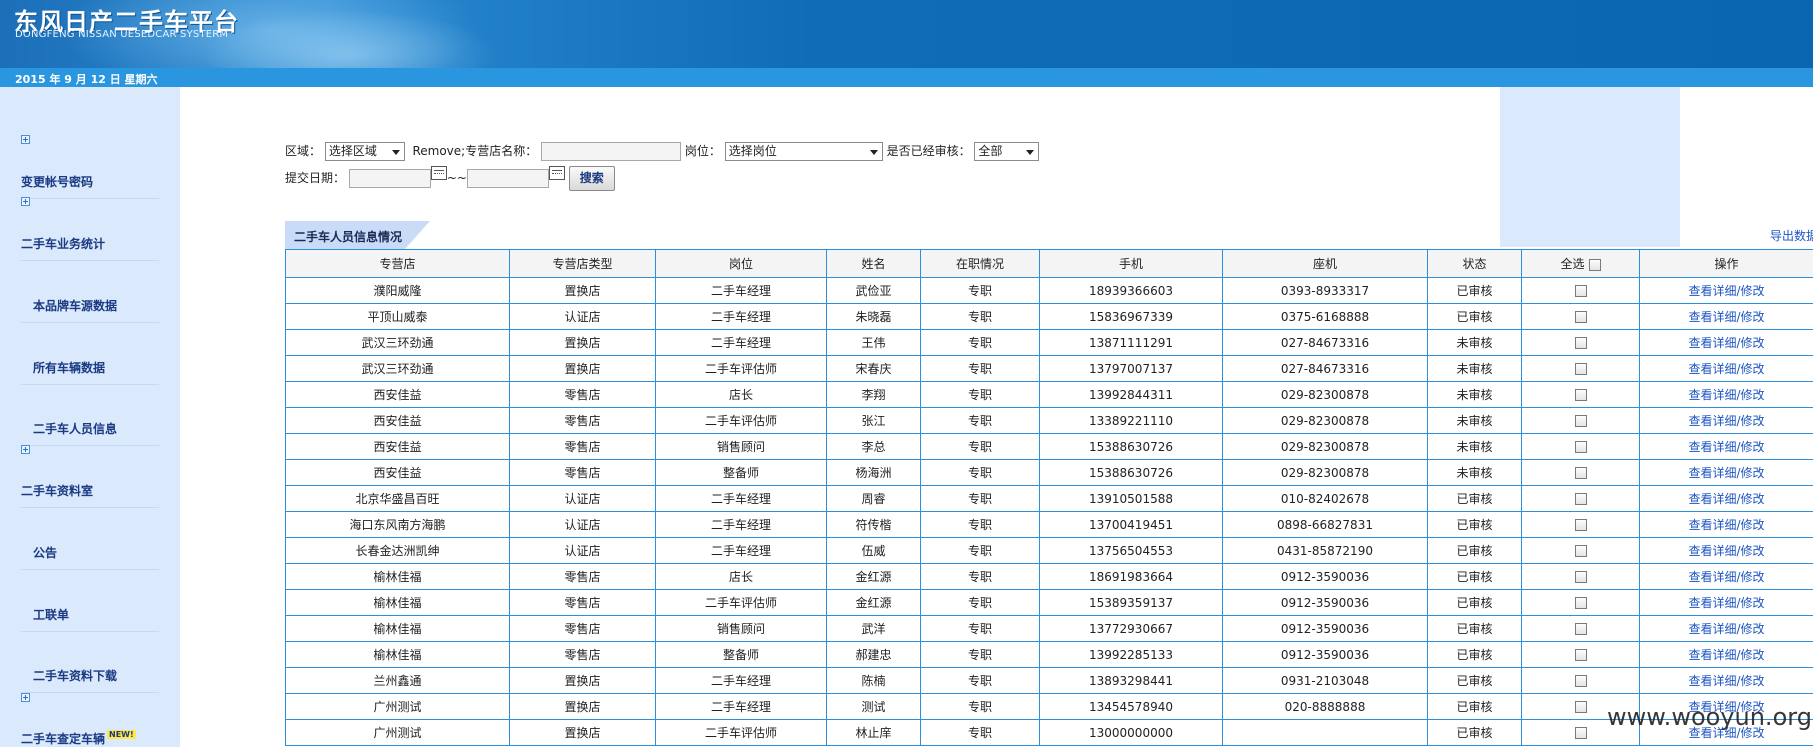 Image resolution: width=1813 pixels, height=747 pixels. I want to click on column-header: 姓名, so click(873, 263).